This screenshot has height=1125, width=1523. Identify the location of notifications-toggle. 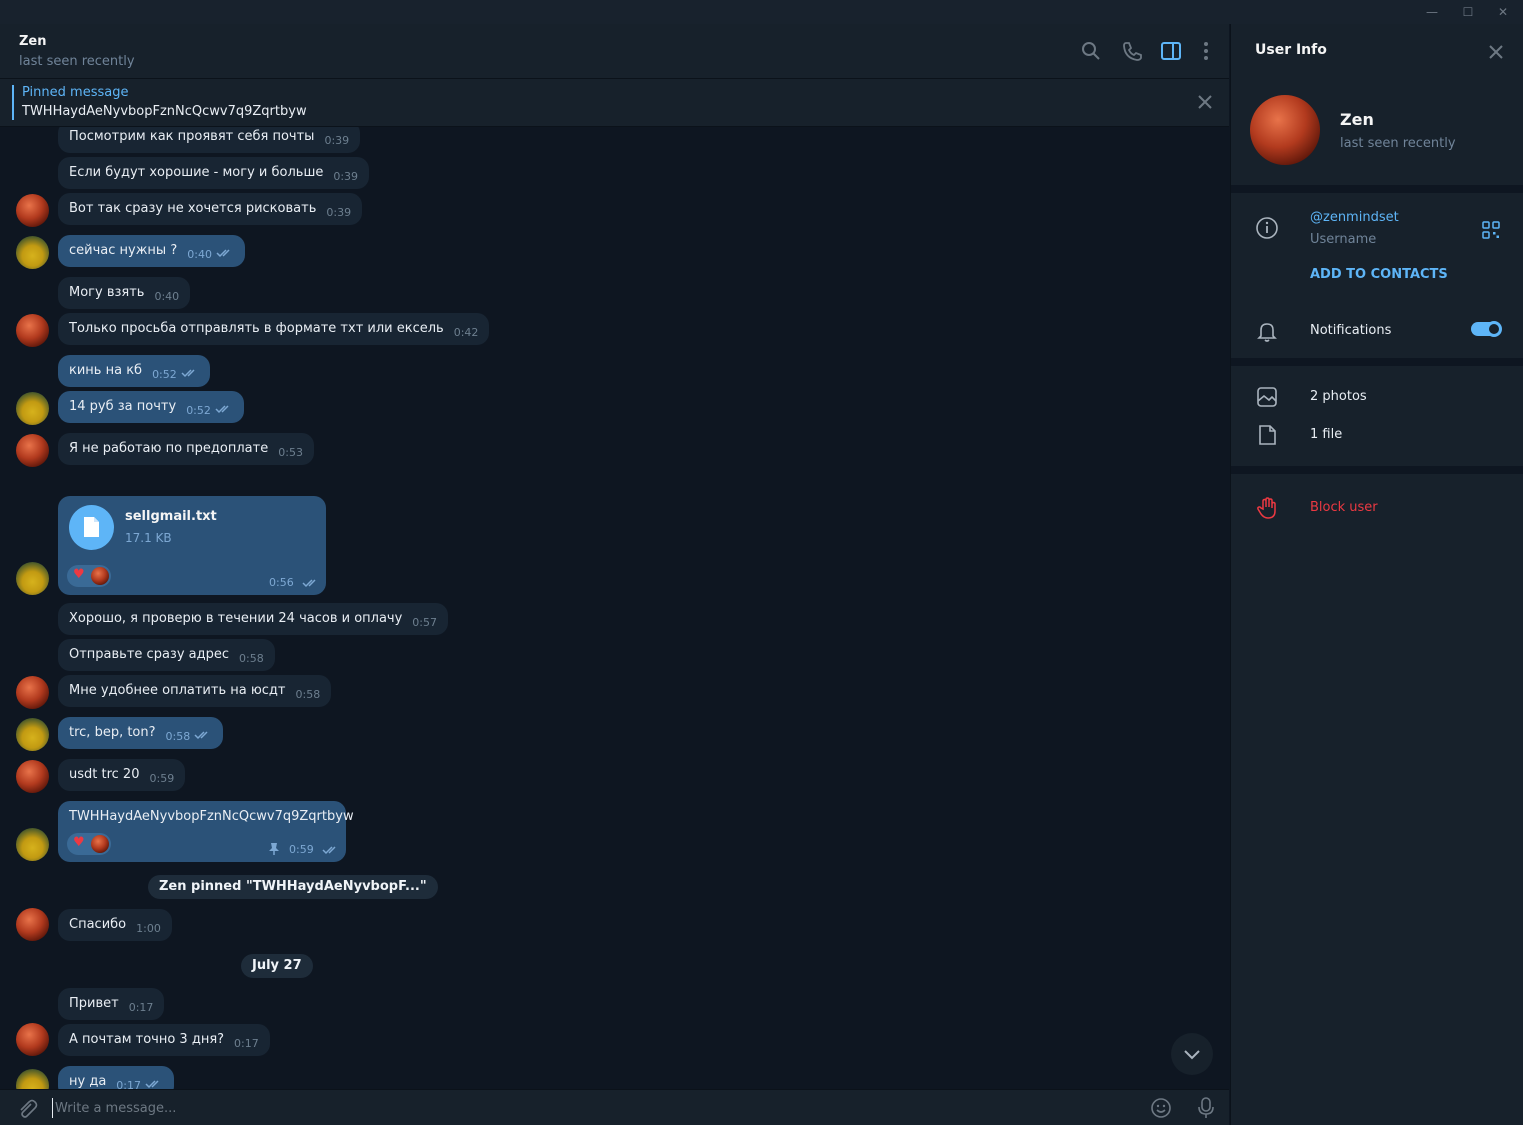
(1486, 329).